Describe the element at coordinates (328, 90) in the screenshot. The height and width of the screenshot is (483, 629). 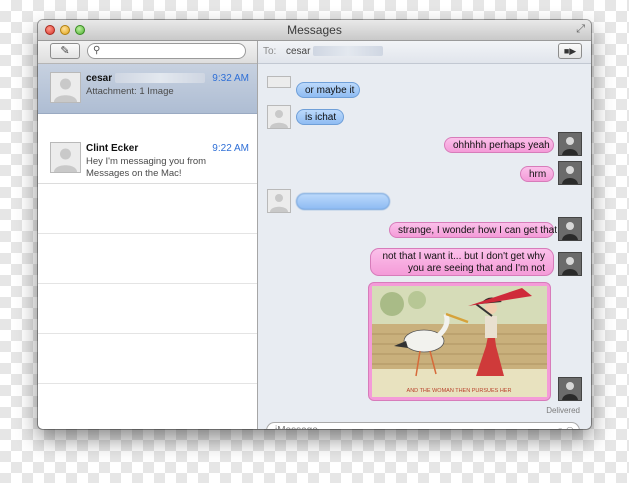
I see `message-bubble-received: or maybe it` at that location.